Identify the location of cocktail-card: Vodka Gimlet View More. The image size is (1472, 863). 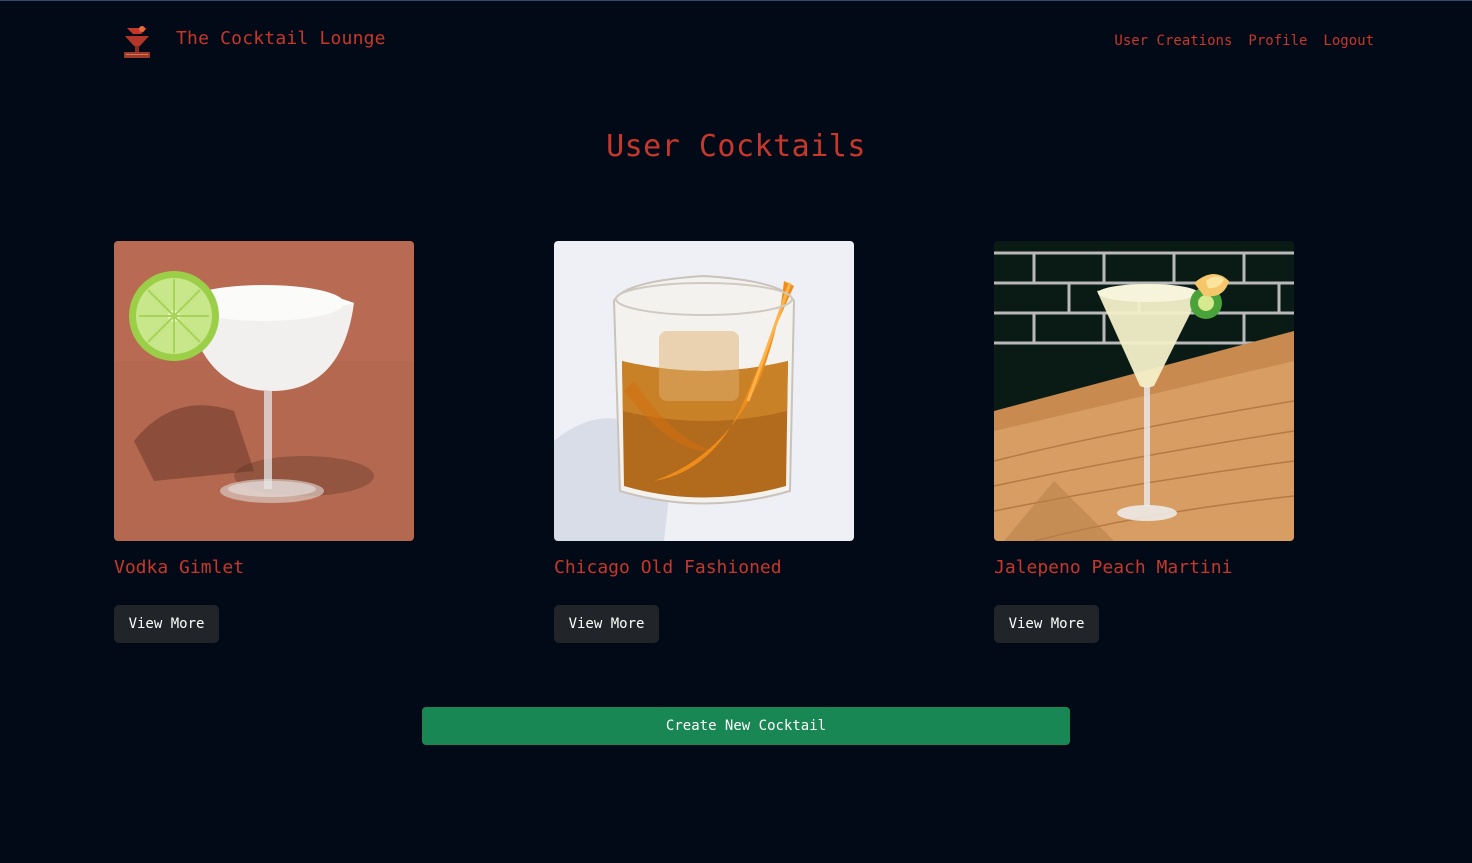
(264, 442).